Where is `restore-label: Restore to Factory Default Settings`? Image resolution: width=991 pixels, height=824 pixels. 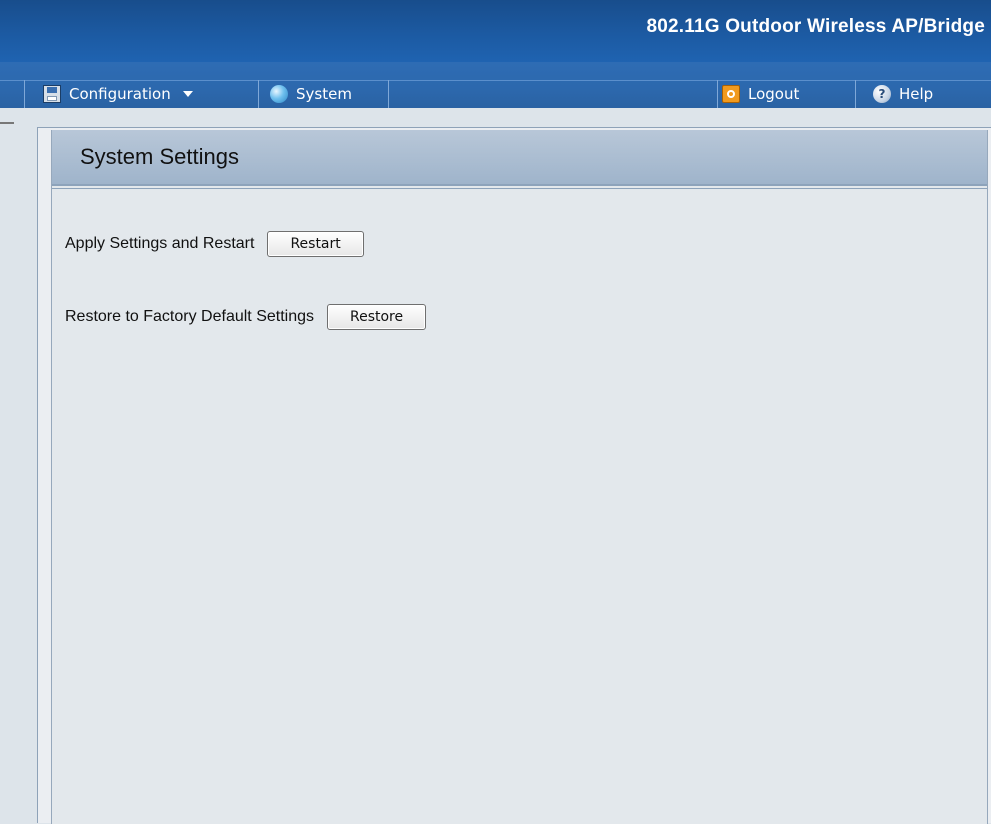
restore-label: Restore to Factory Default Settings is located at coordinates (189, 316).